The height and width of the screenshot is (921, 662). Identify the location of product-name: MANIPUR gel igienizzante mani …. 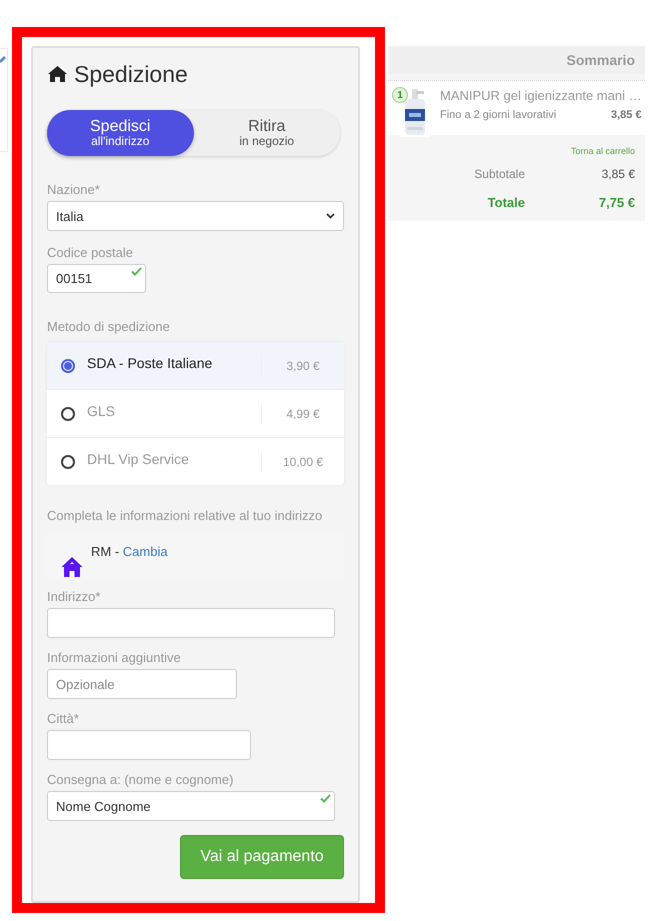
(541, 95).